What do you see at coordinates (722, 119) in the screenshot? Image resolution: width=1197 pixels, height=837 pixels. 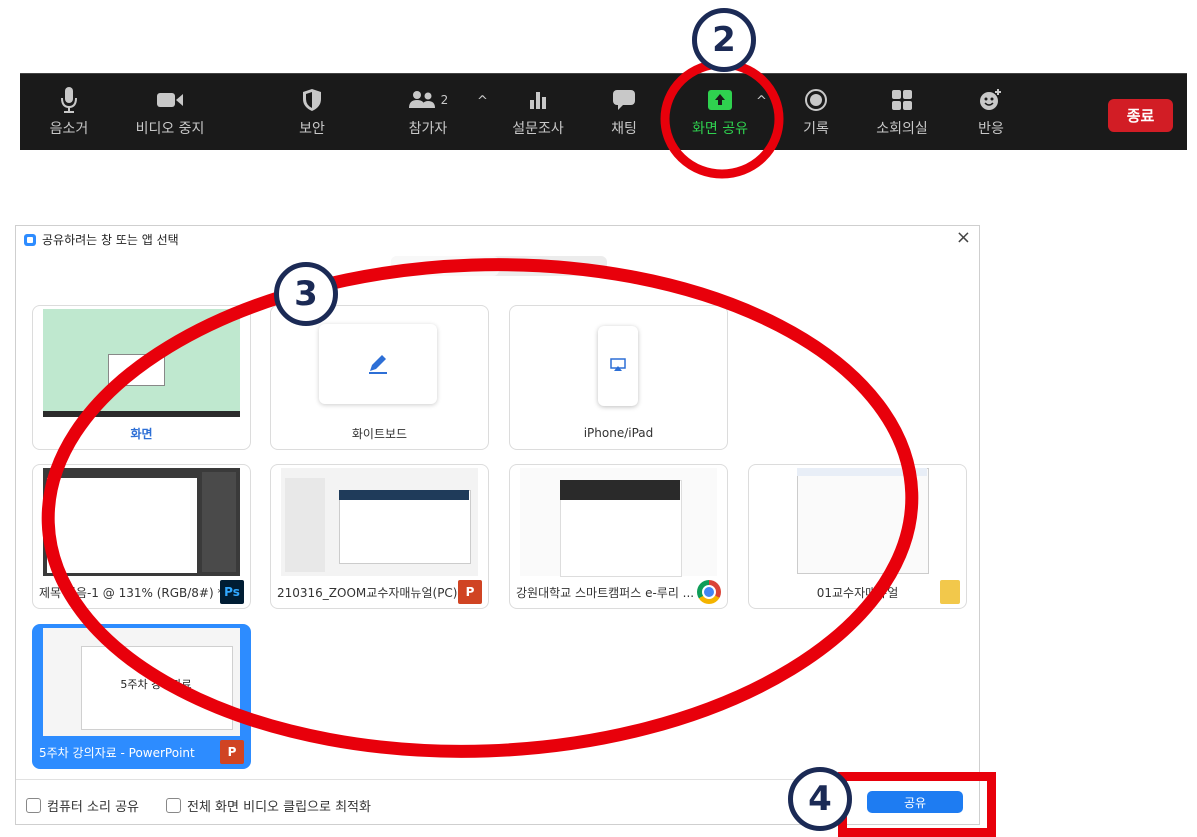 I see `share-highlight-ellipse` at bounding box center [722, 119].